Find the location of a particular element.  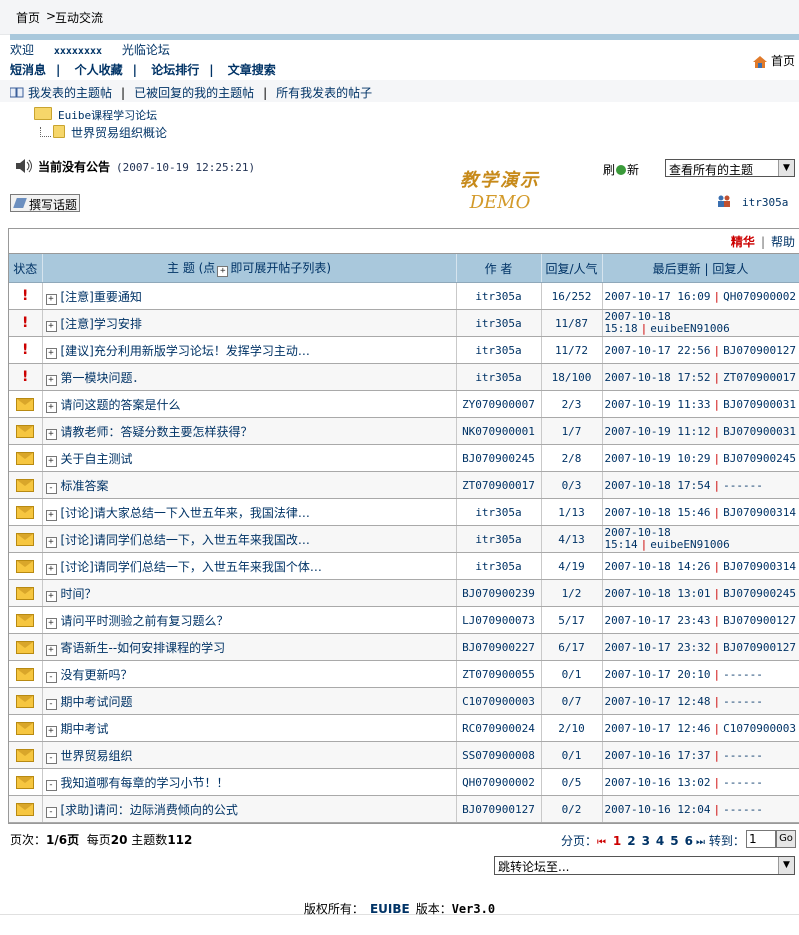

row-title-link: [求助]请问：边际消费倾向的公式 is located at coordinates (149, 810).